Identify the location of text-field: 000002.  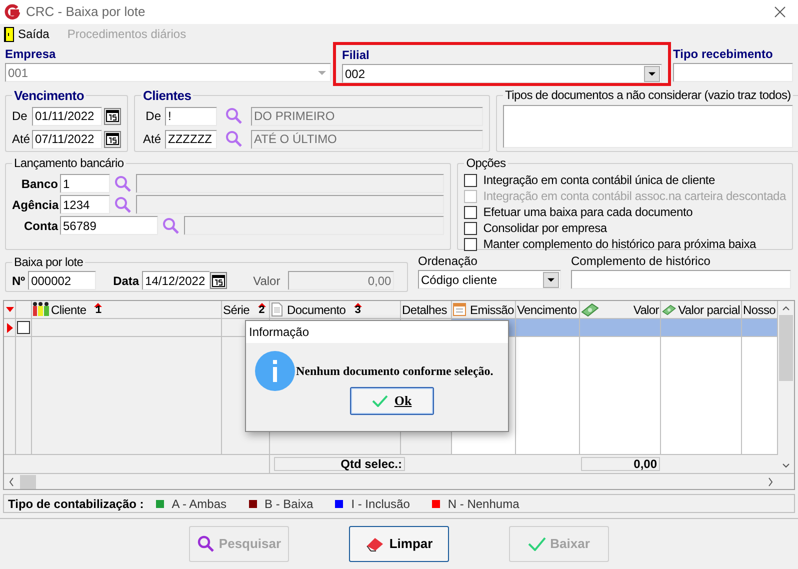
(62, 280).